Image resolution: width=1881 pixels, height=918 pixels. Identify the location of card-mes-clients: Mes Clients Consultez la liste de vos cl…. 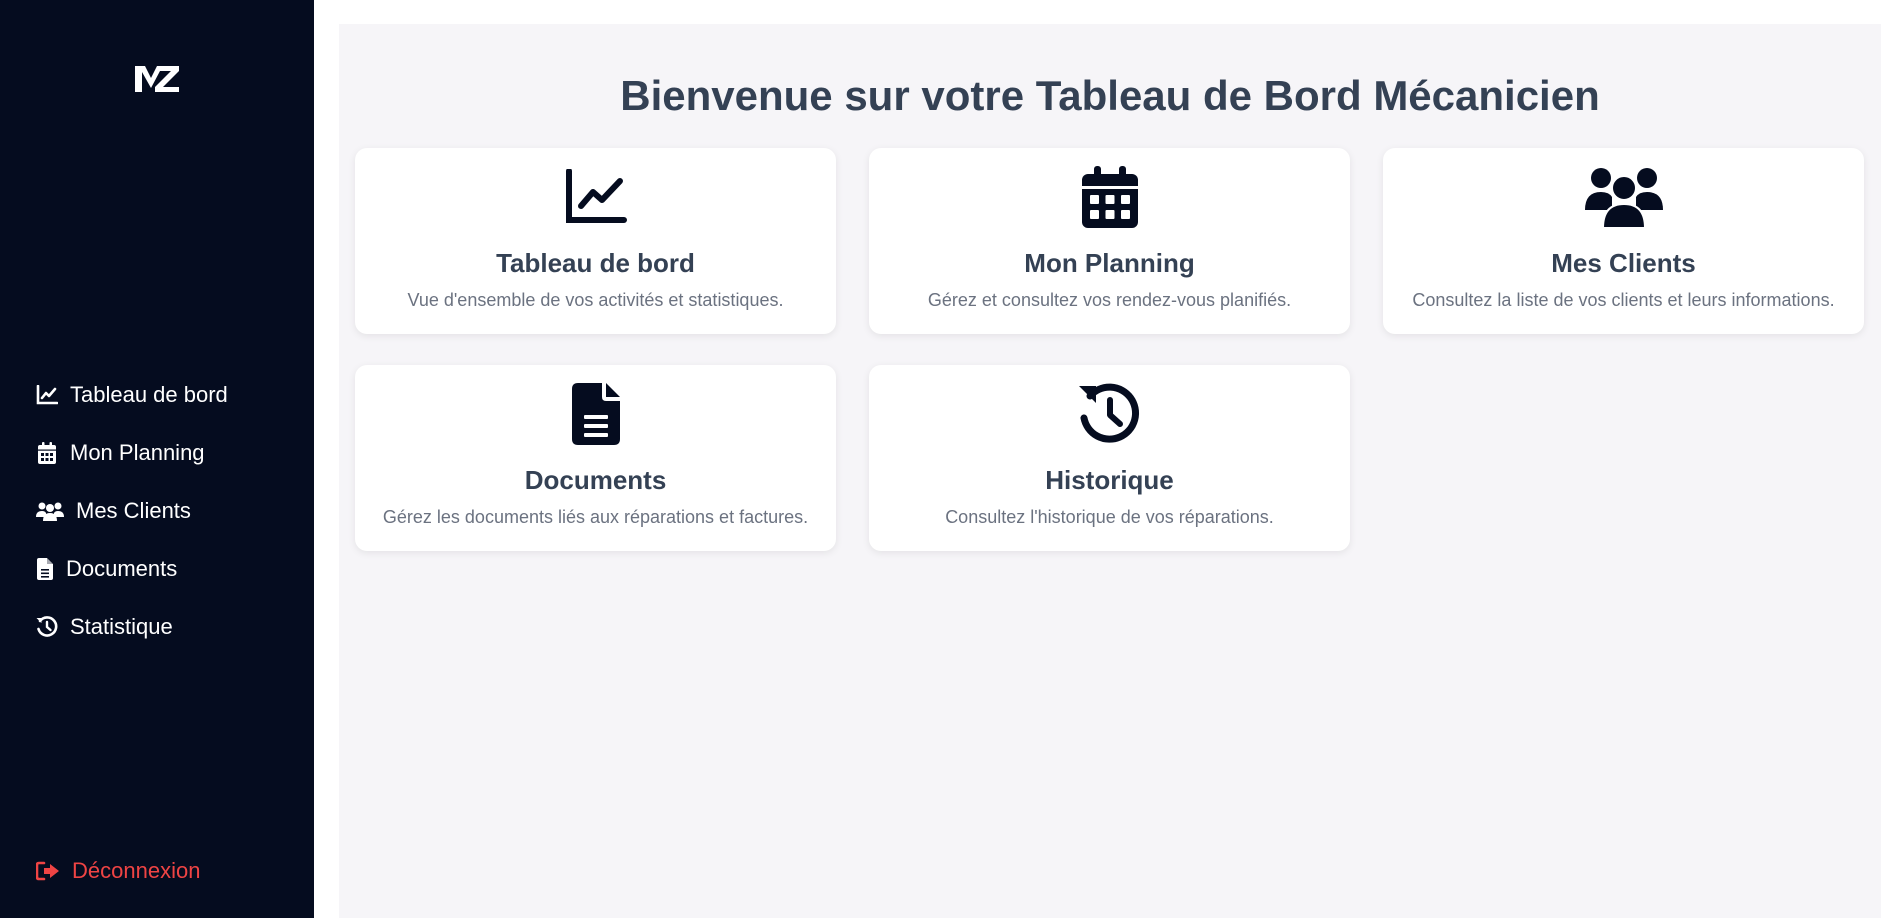
(1623, 241).